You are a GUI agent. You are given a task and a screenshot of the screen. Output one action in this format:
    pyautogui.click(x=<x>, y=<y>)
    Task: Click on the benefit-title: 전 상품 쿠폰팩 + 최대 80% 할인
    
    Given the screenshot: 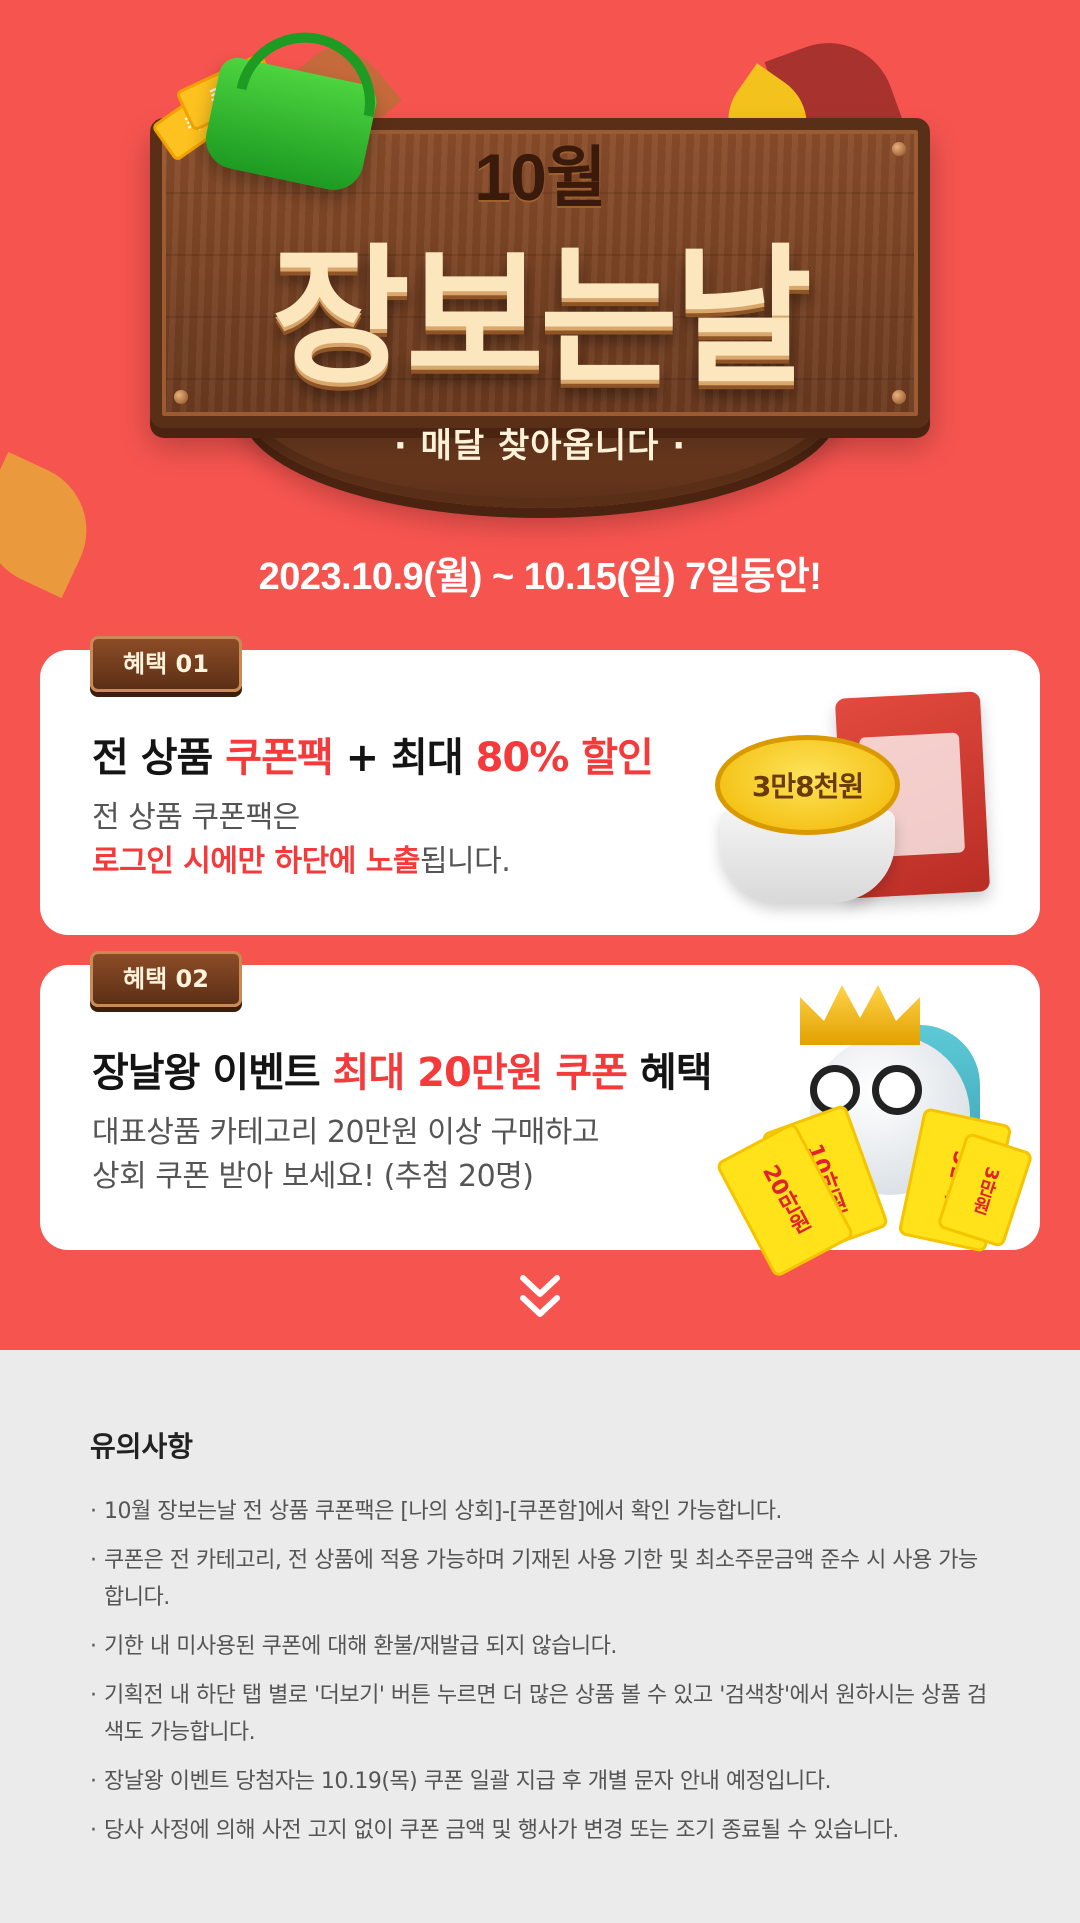 What is the action you would take?
    pyautogui.click(x=373, y=754)
    